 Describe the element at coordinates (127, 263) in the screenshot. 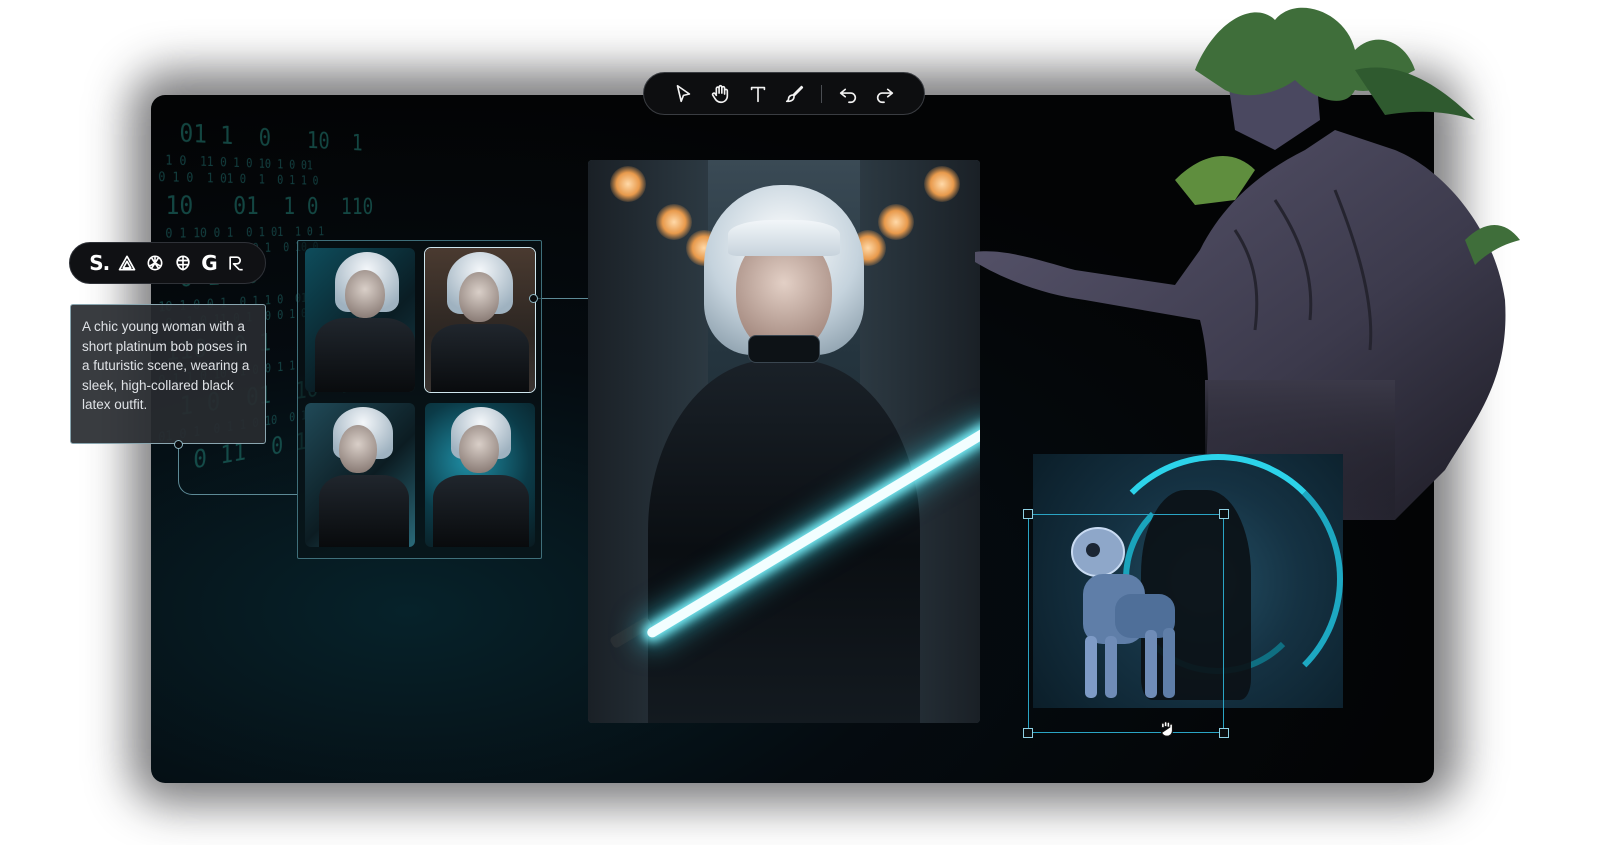

I see `triangle-model-icon` at that location.